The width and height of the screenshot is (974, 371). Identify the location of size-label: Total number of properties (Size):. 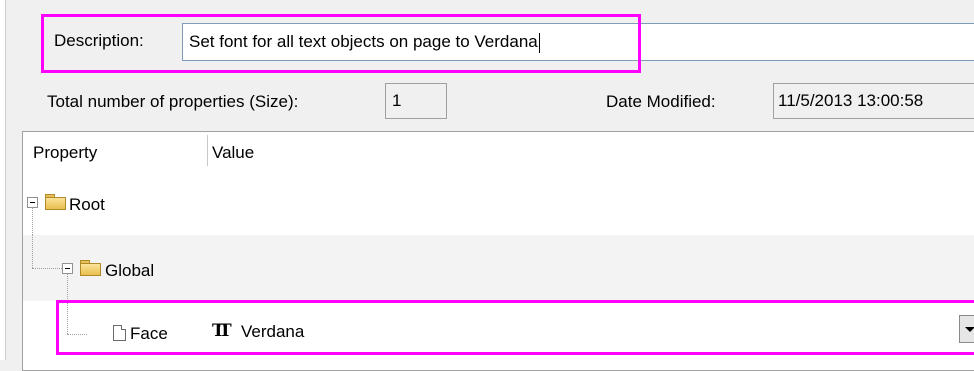
(173, 101).